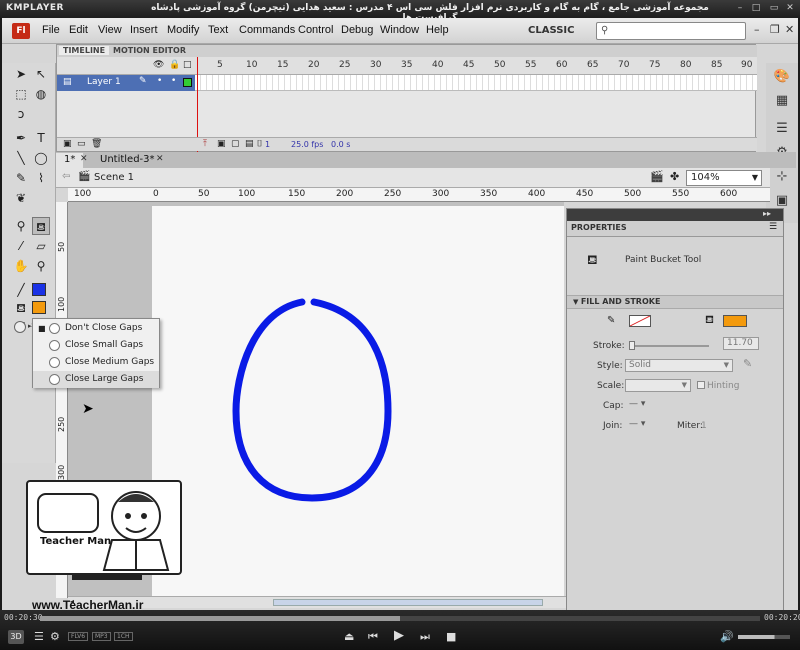 The image size is (800, 650). Describe the element at coordinates (235, 144) in the screenshot. I see `onion-outline-icon: ▢` at that location.